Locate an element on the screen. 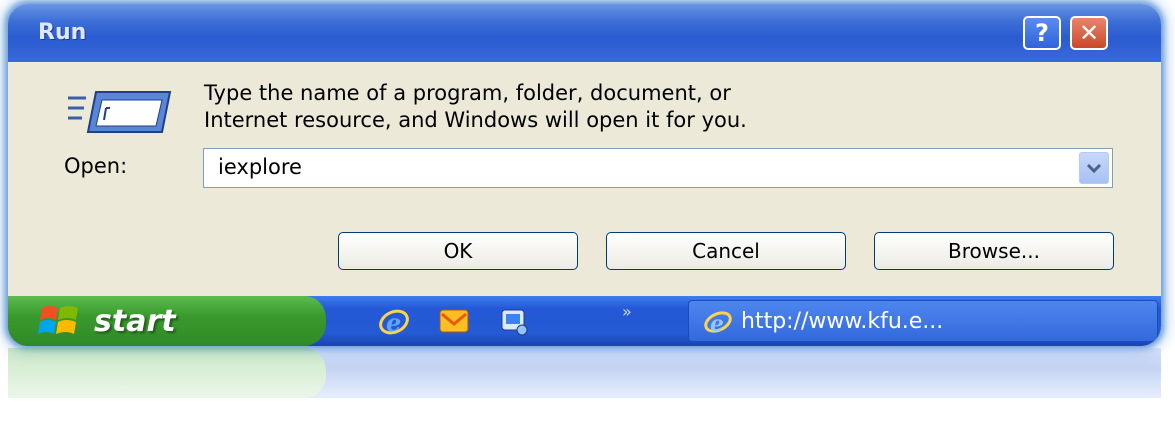 The image size is (1175, 440). start-button: start is located at coordinates (167, 321).